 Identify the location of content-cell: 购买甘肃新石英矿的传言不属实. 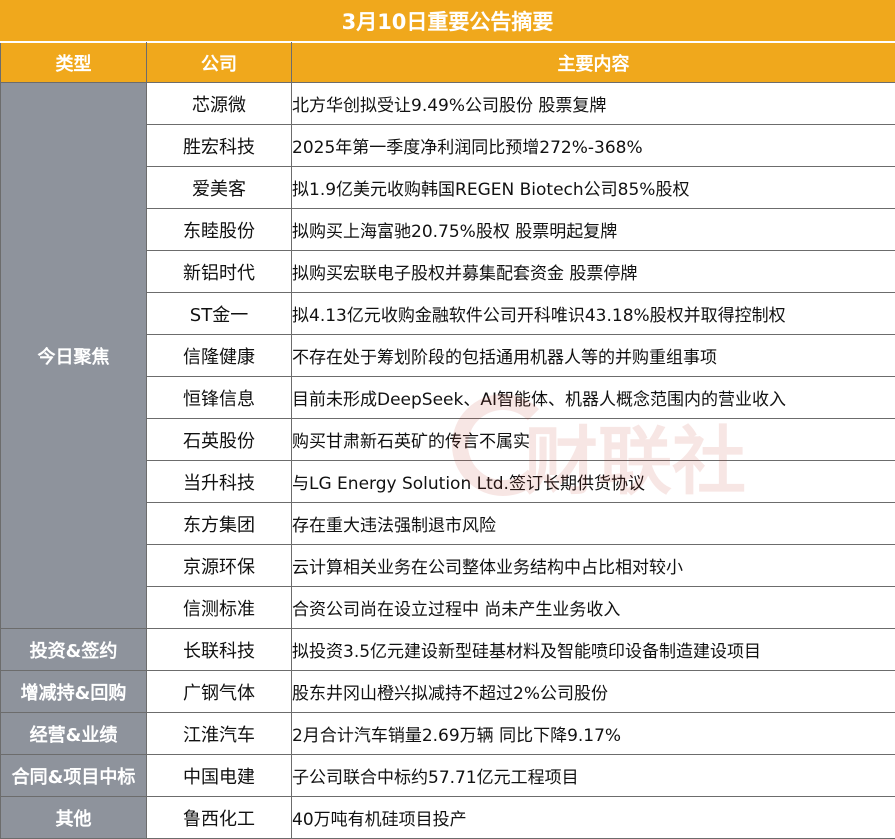
(593, 439).